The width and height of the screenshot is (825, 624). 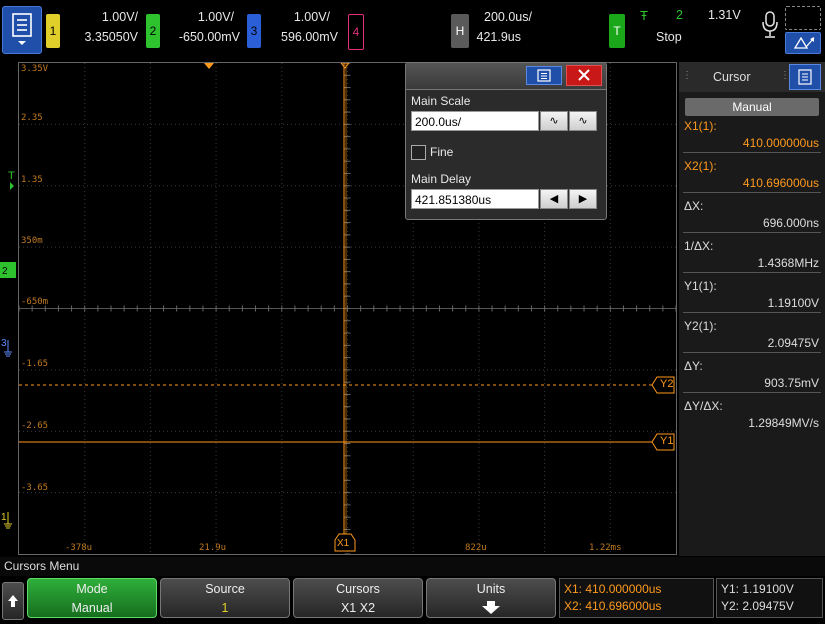 What do you see at coordinates (497, 17) in the screenshot?
I see `horizontal-scale: 200.0us/` at bounding box center [497, 17].